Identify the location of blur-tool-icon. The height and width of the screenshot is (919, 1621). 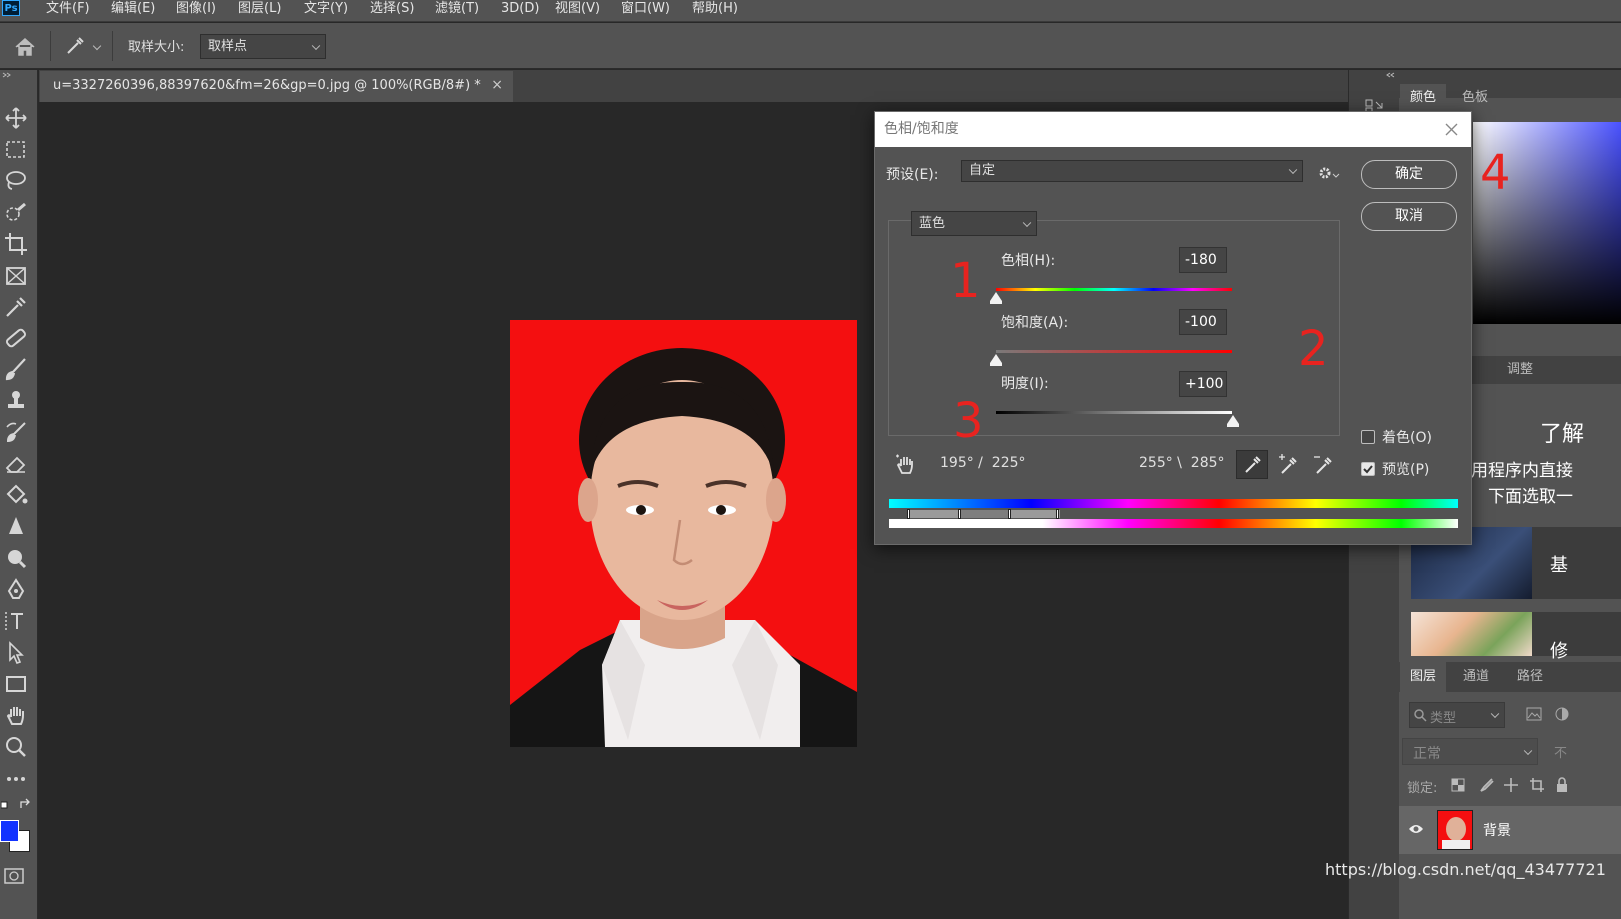
(16, 527).